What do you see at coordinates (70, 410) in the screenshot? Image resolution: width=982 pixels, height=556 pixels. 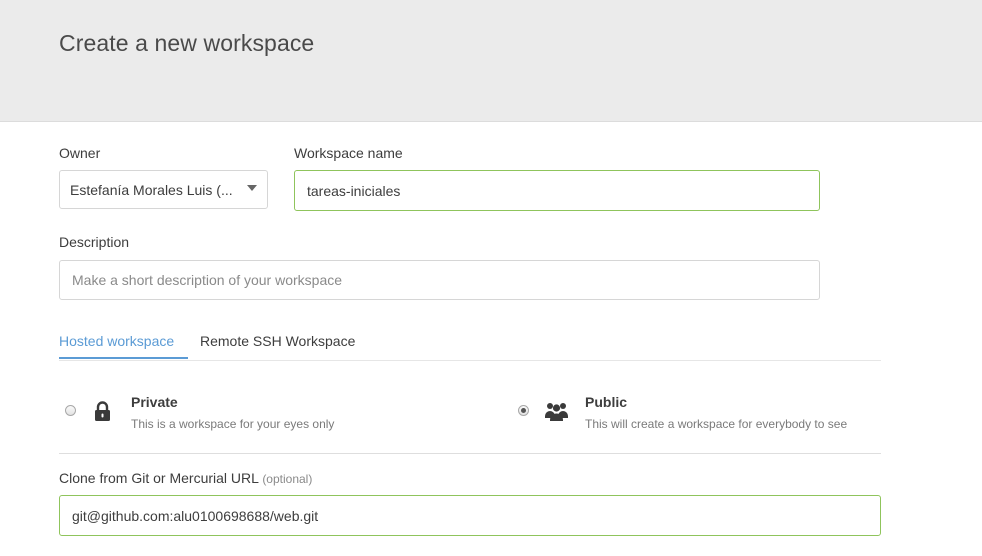 I see `private-radio` at bounding box center [70, 410].